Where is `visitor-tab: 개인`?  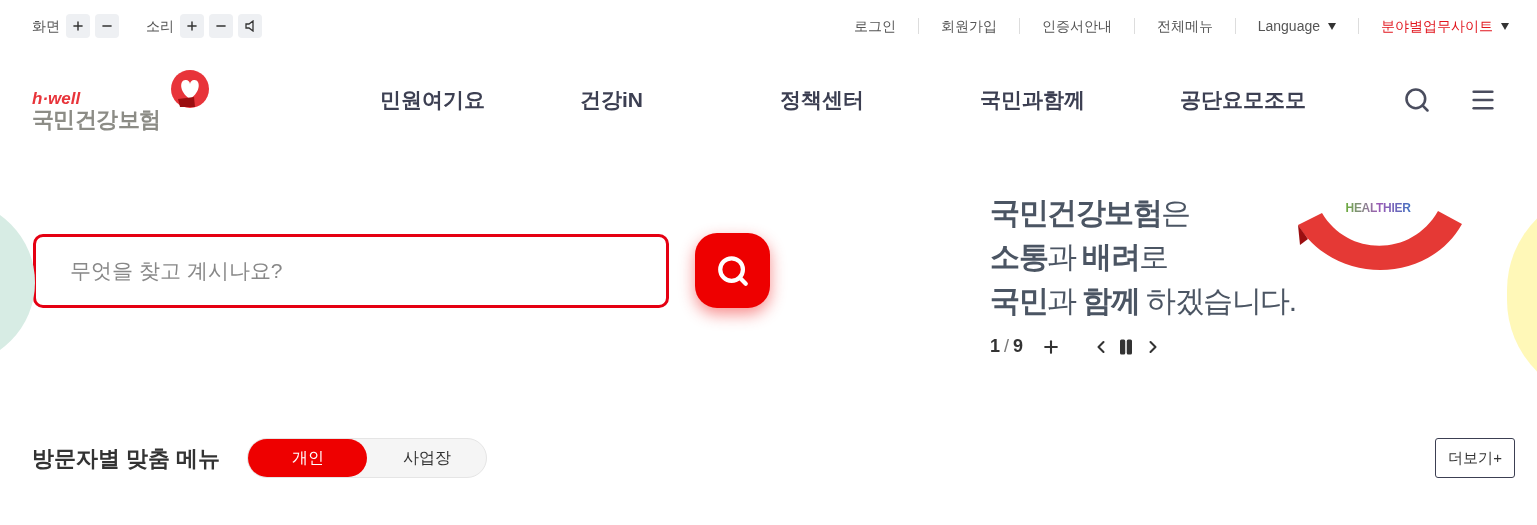
visitor-tab: 개인 is located at coordinates (308, 458).